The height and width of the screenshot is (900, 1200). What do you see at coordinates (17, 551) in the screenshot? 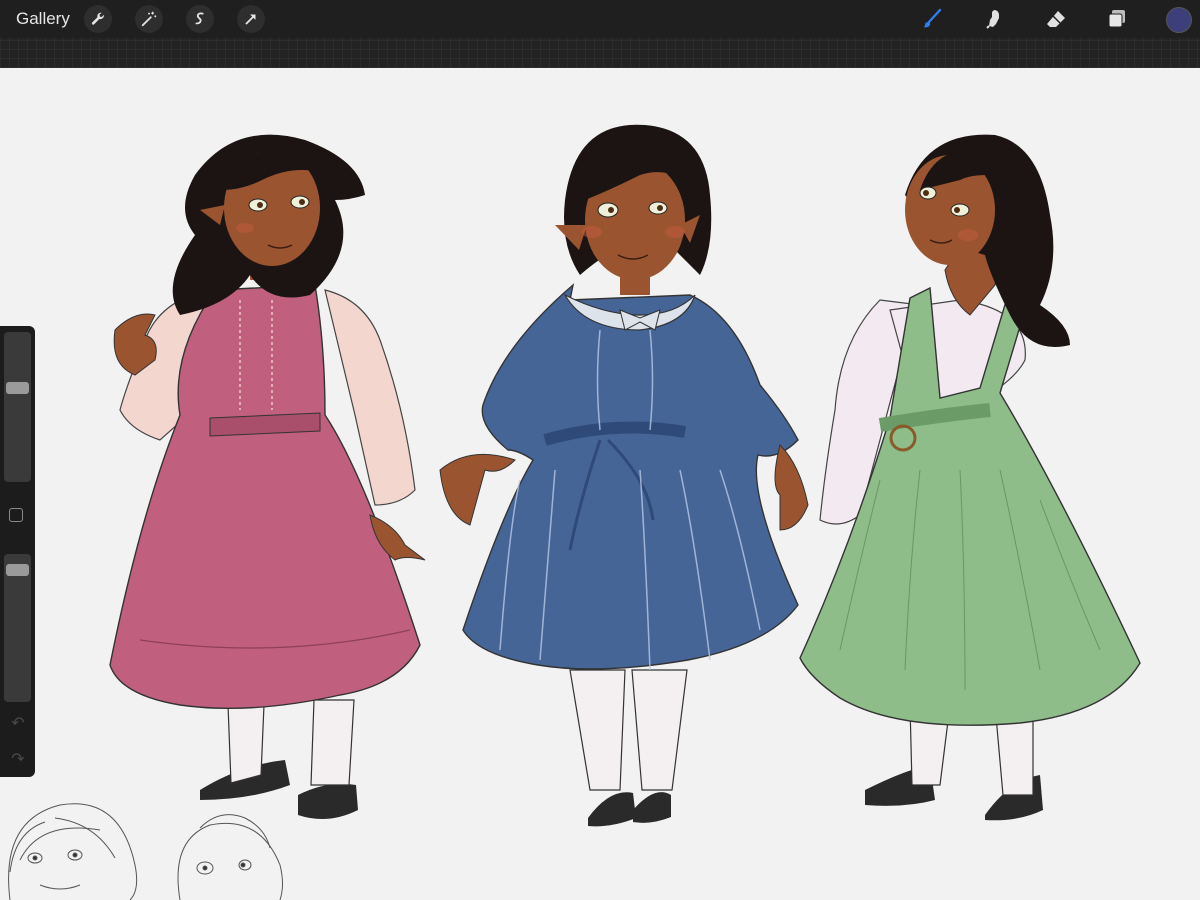
I see `left-sidebar: ↶ ↷` at bounding box center [17, 551].